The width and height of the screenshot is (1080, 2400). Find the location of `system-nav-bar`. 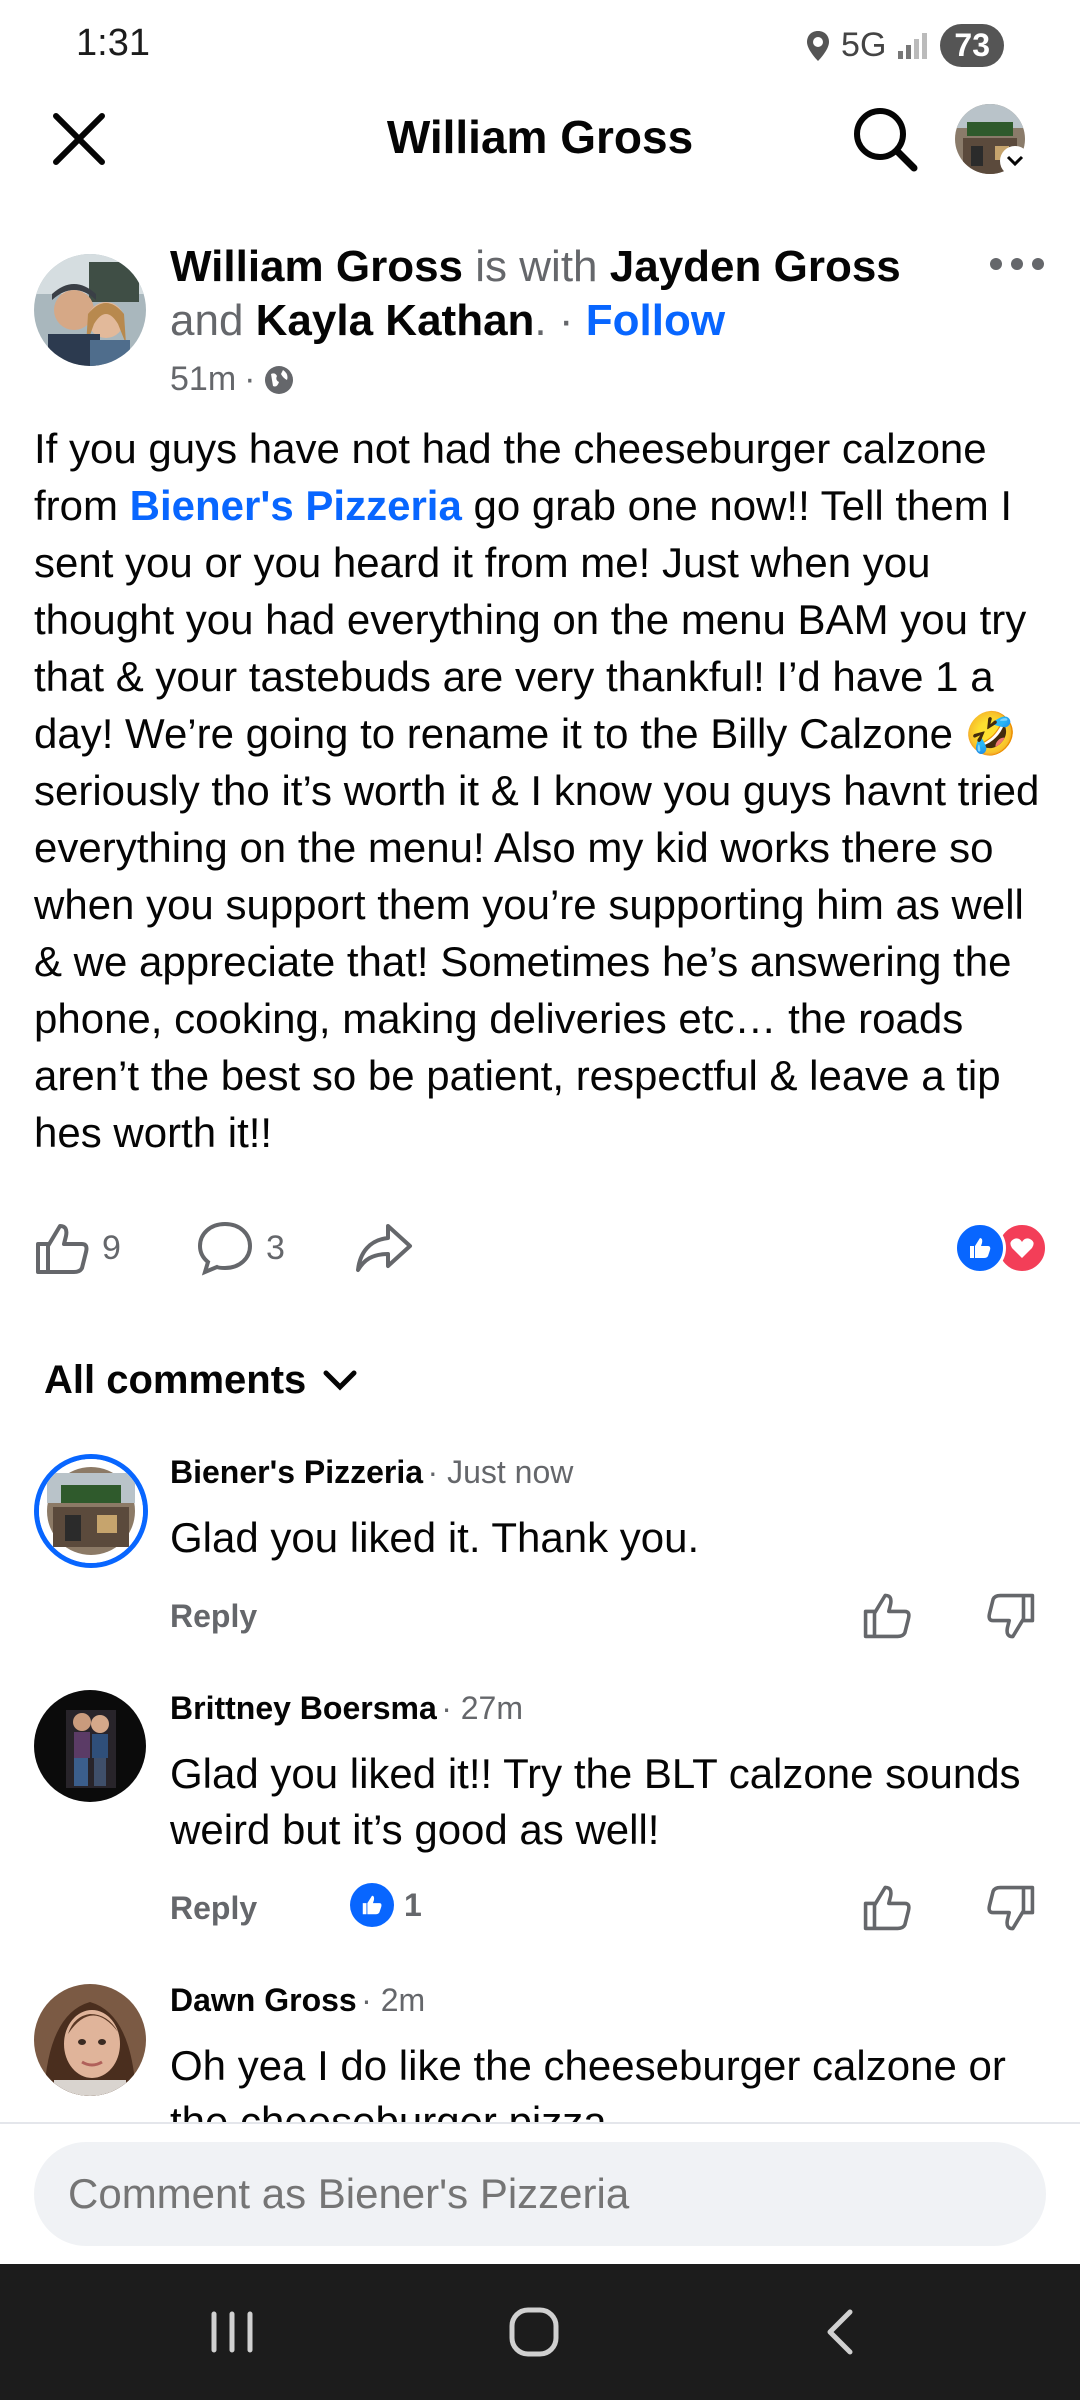

system-nav-bar is located at coordinates (540, 2332).